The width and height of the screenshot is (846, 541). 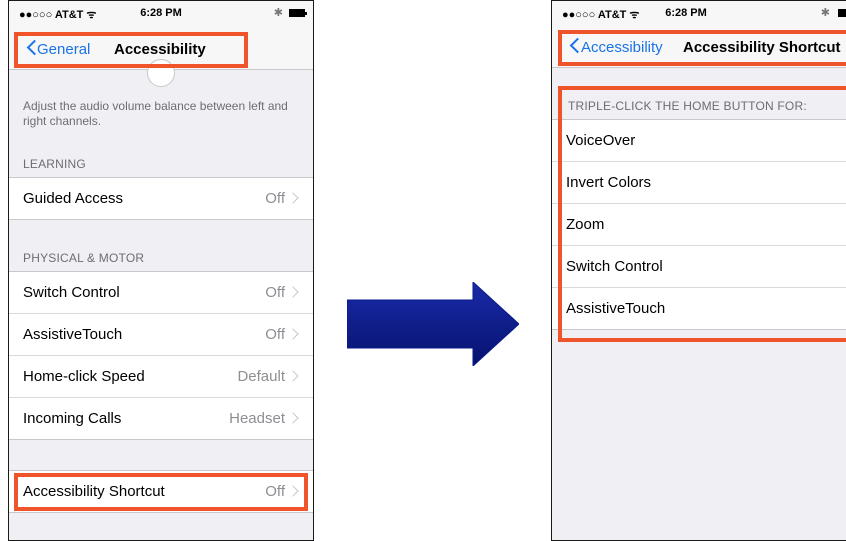 I want to click on shortcut-group: Accessibility Shortcut Off, so click(x=161, y=491).